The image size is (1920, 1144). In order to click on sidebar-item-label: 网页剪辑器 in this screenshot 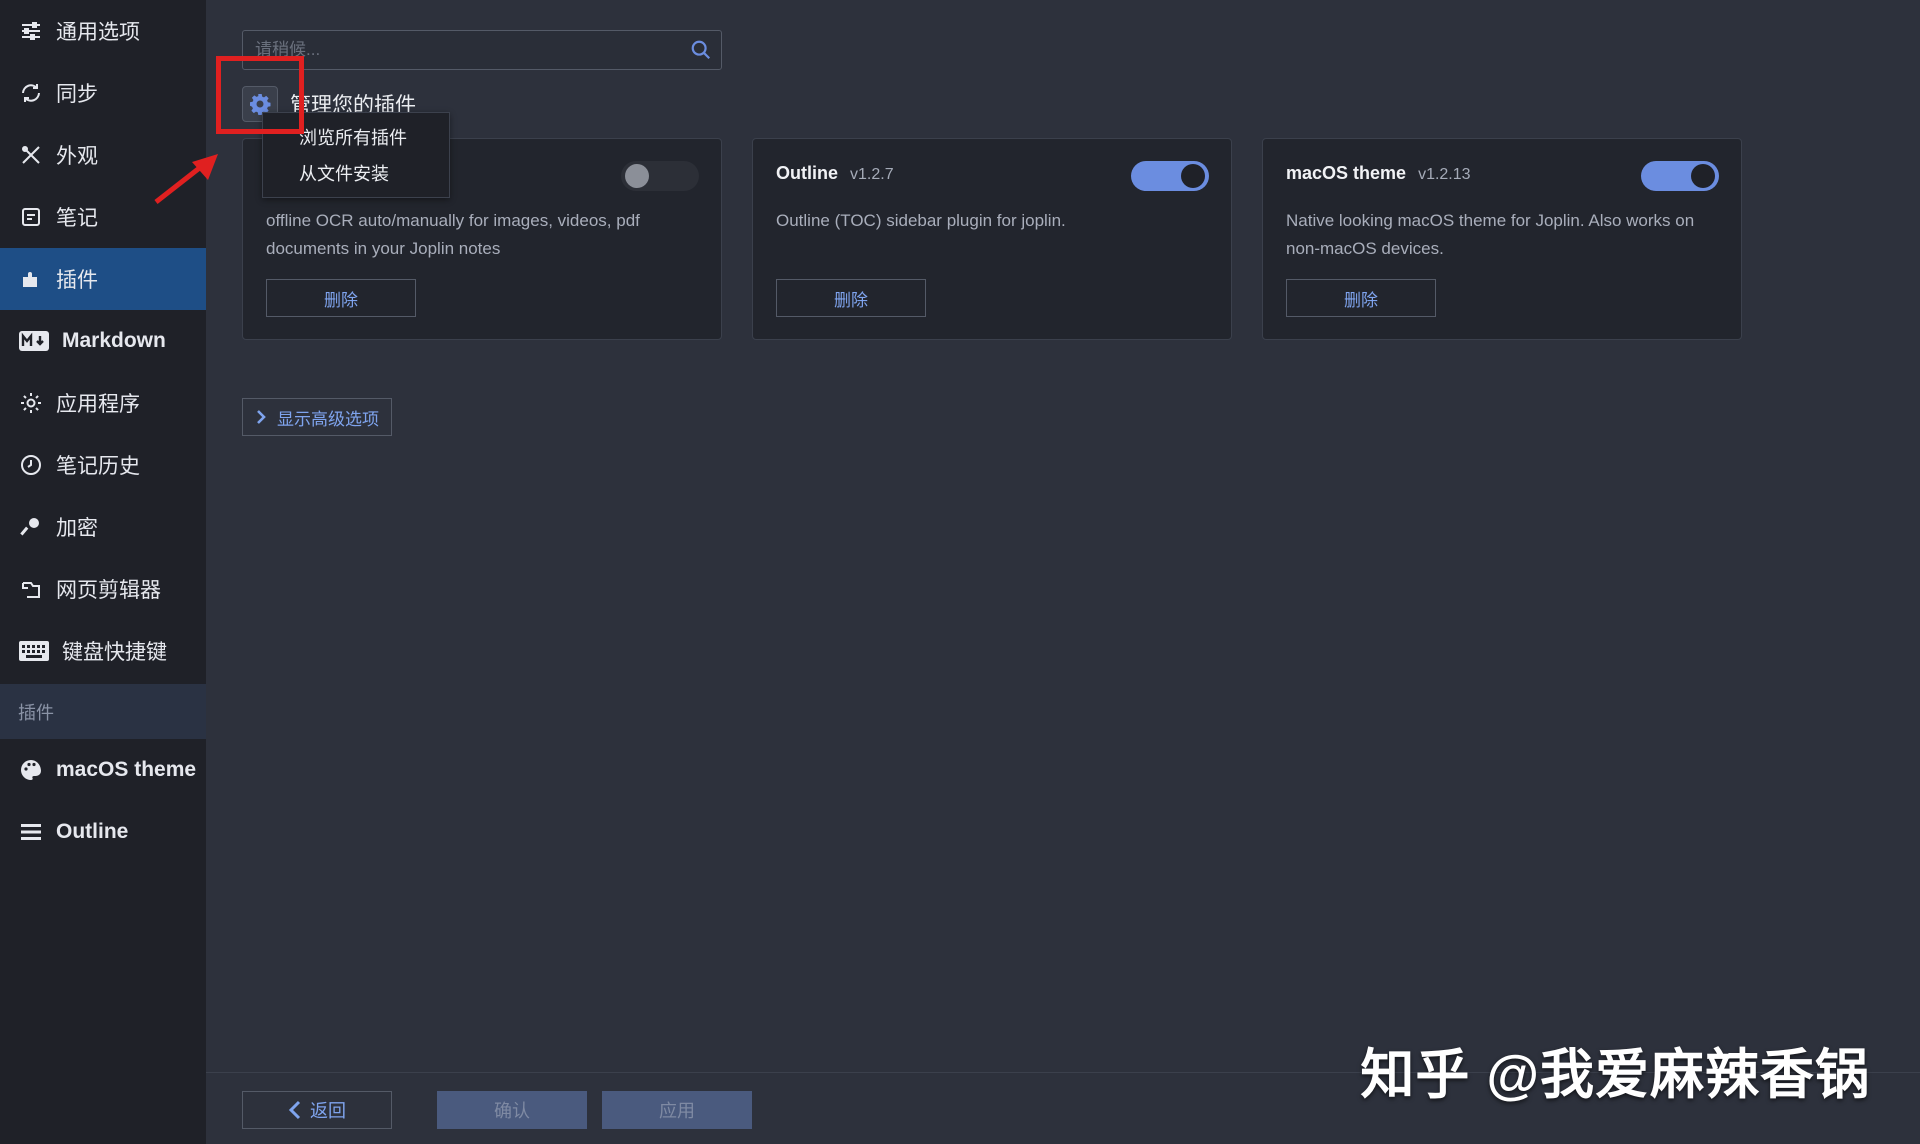, I will do `click(108, 590)`.